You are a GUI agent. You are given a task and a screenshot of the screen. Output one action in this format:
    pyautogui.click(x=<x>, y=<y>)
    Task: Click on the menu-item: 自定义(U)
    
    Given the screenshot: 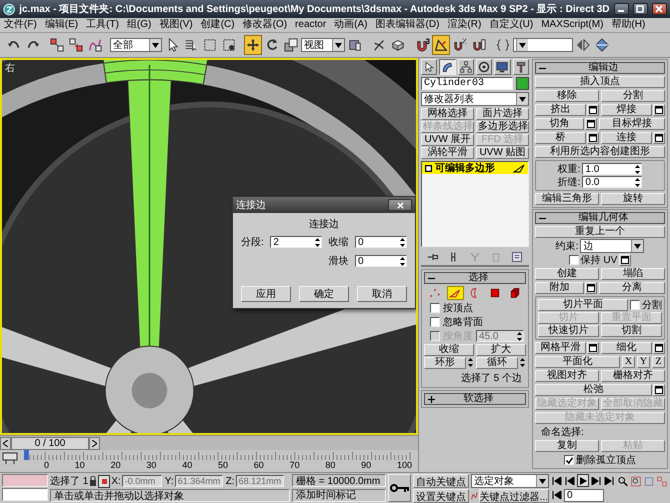 What is the action you would take?
    pyautogui.click(x=511, y=25)
    